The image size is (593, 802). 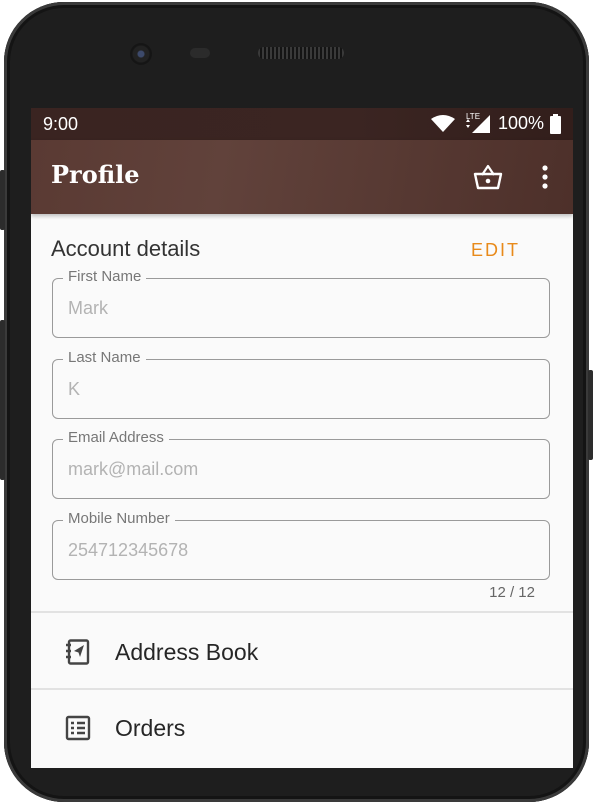 I want to click on first-name-value: Mark, so click(x=88, y=308).